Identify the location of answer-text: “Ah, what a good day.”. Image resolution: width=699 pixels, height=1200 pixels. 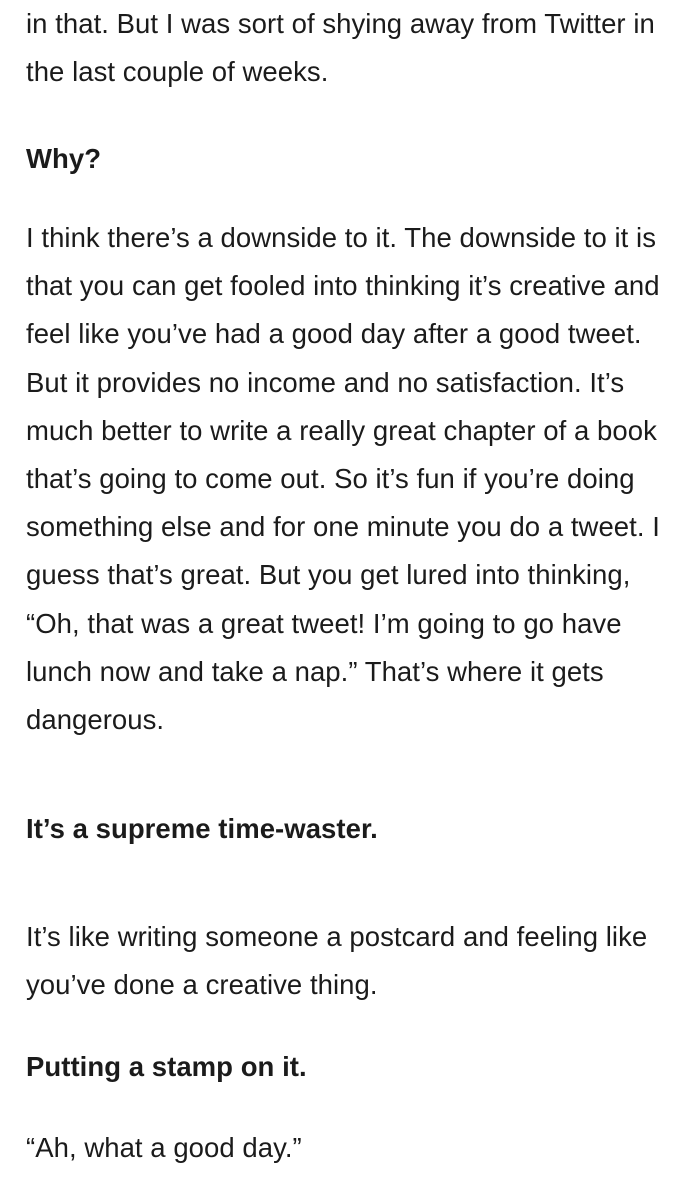
(164, 1147).